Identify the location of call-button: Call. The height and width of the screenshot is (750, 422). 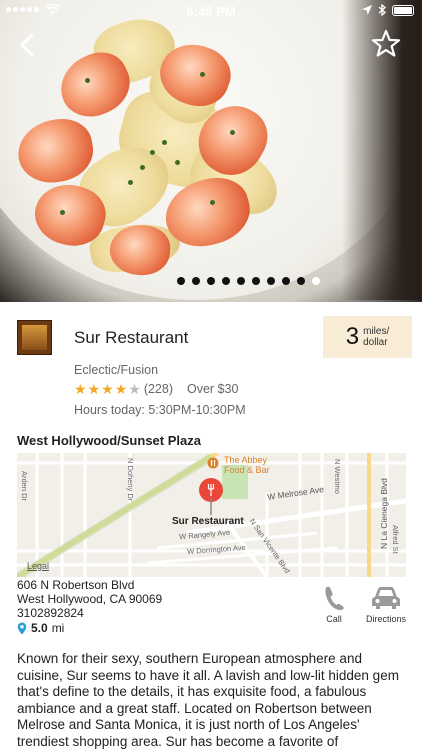
(334, 604).